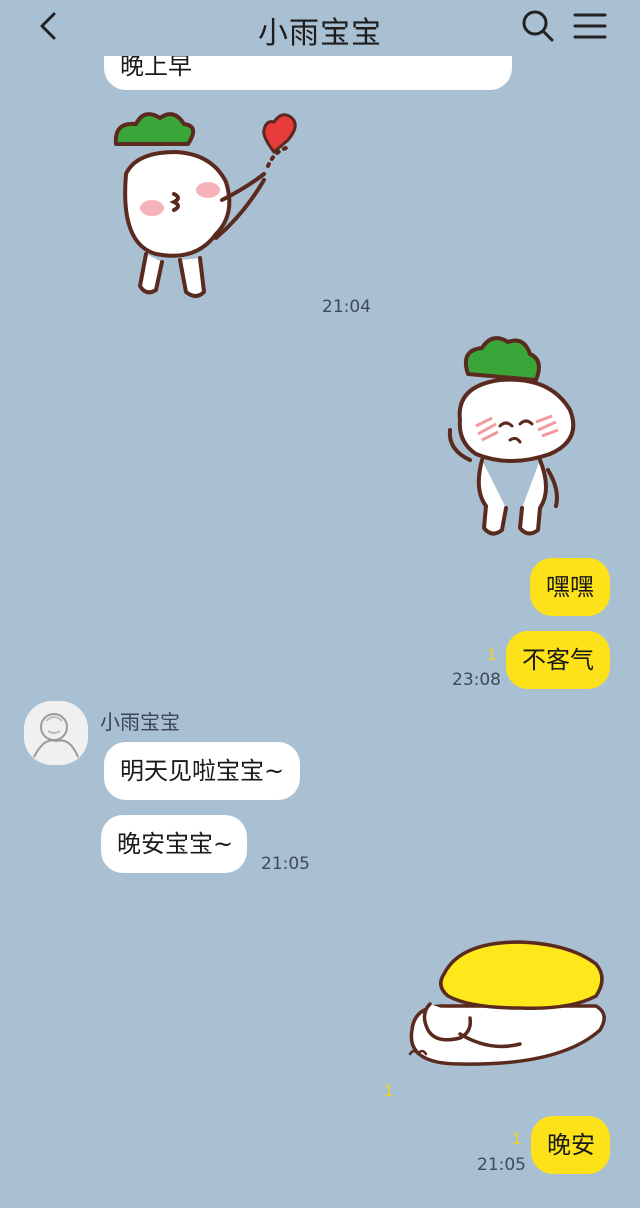 This screenshot has width=640, height=1208. I want to click on avatar-image, so click(56, 733).